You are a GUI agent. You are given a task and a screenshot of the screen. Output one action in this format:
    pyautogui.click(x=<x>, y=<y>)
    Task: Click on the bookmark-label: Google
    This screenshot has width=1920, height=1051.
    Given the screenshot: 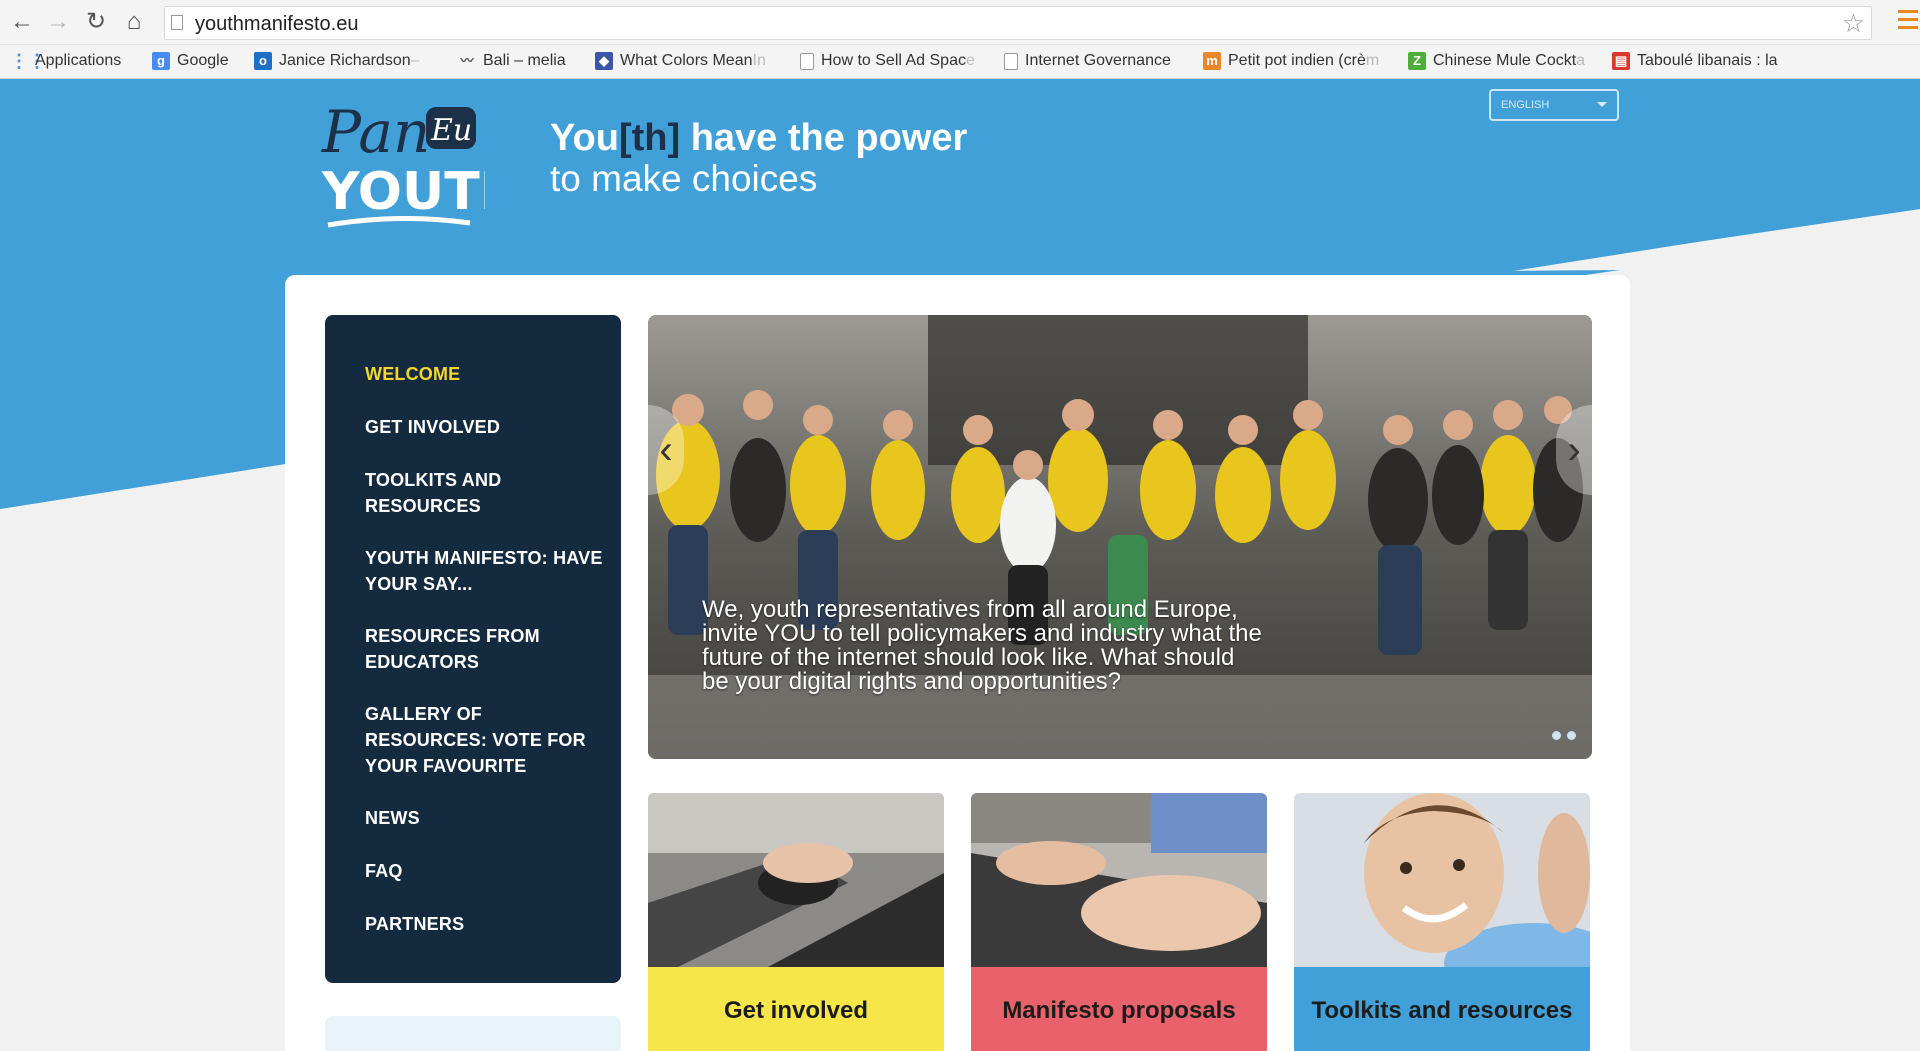 What is the action you would take?
    pyautogui.click(x=203, y=60)
    